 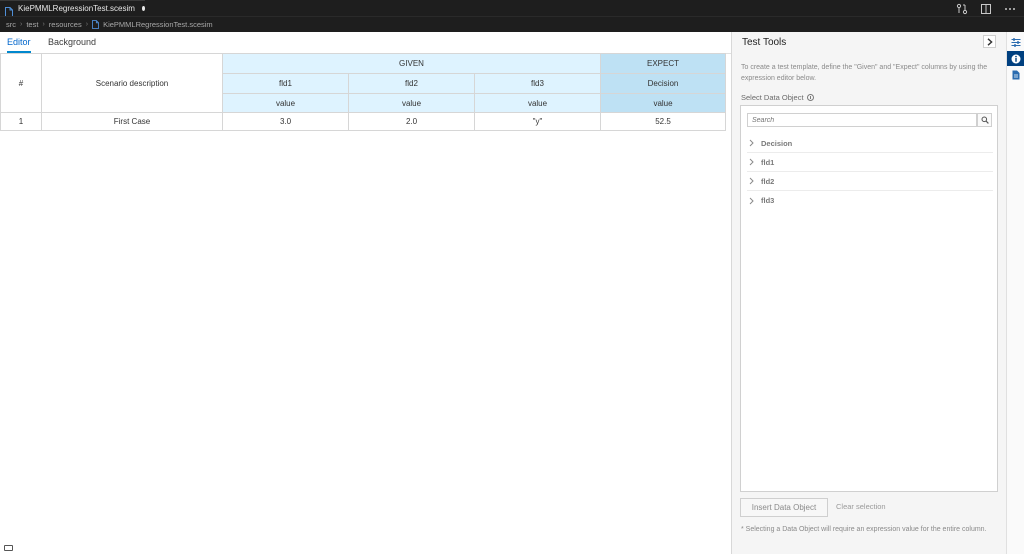 What do you see at coordinates (784, 507) in the screenshot?
I see `insert-data-object-button: Insert Data Object` at bounding box center [784, 507].